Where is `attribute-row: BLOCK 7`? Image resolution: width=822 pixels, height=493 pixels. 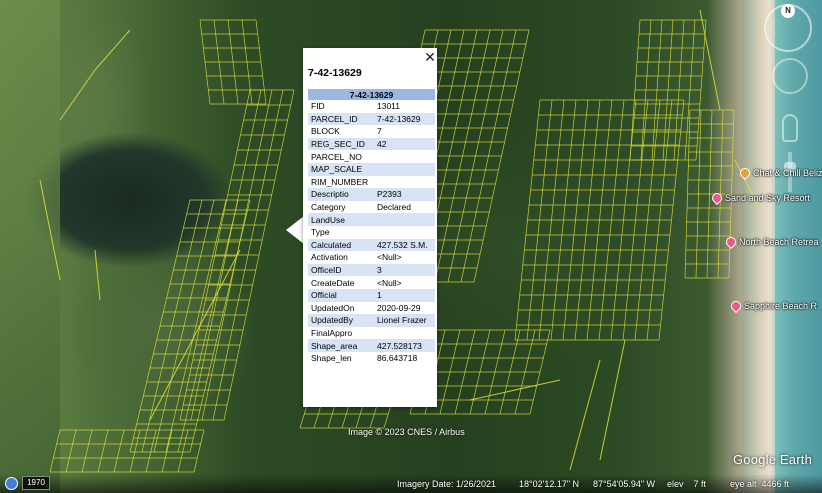
attribute-row: BLOCK 7 is located at coordinates (371, 131).